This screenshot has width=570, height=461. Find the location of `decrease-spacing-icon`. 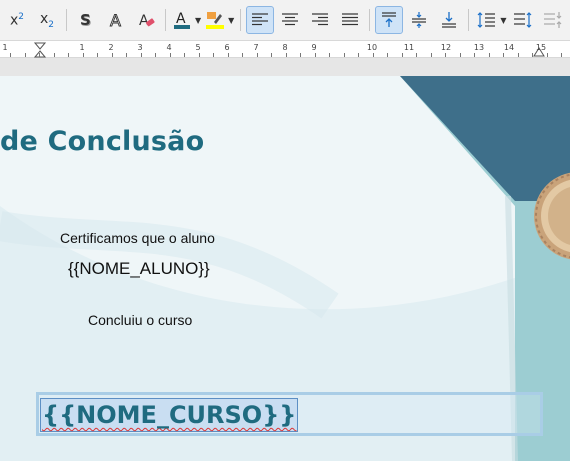

decrease-spacing-icon is located at coordinates (553, 20).